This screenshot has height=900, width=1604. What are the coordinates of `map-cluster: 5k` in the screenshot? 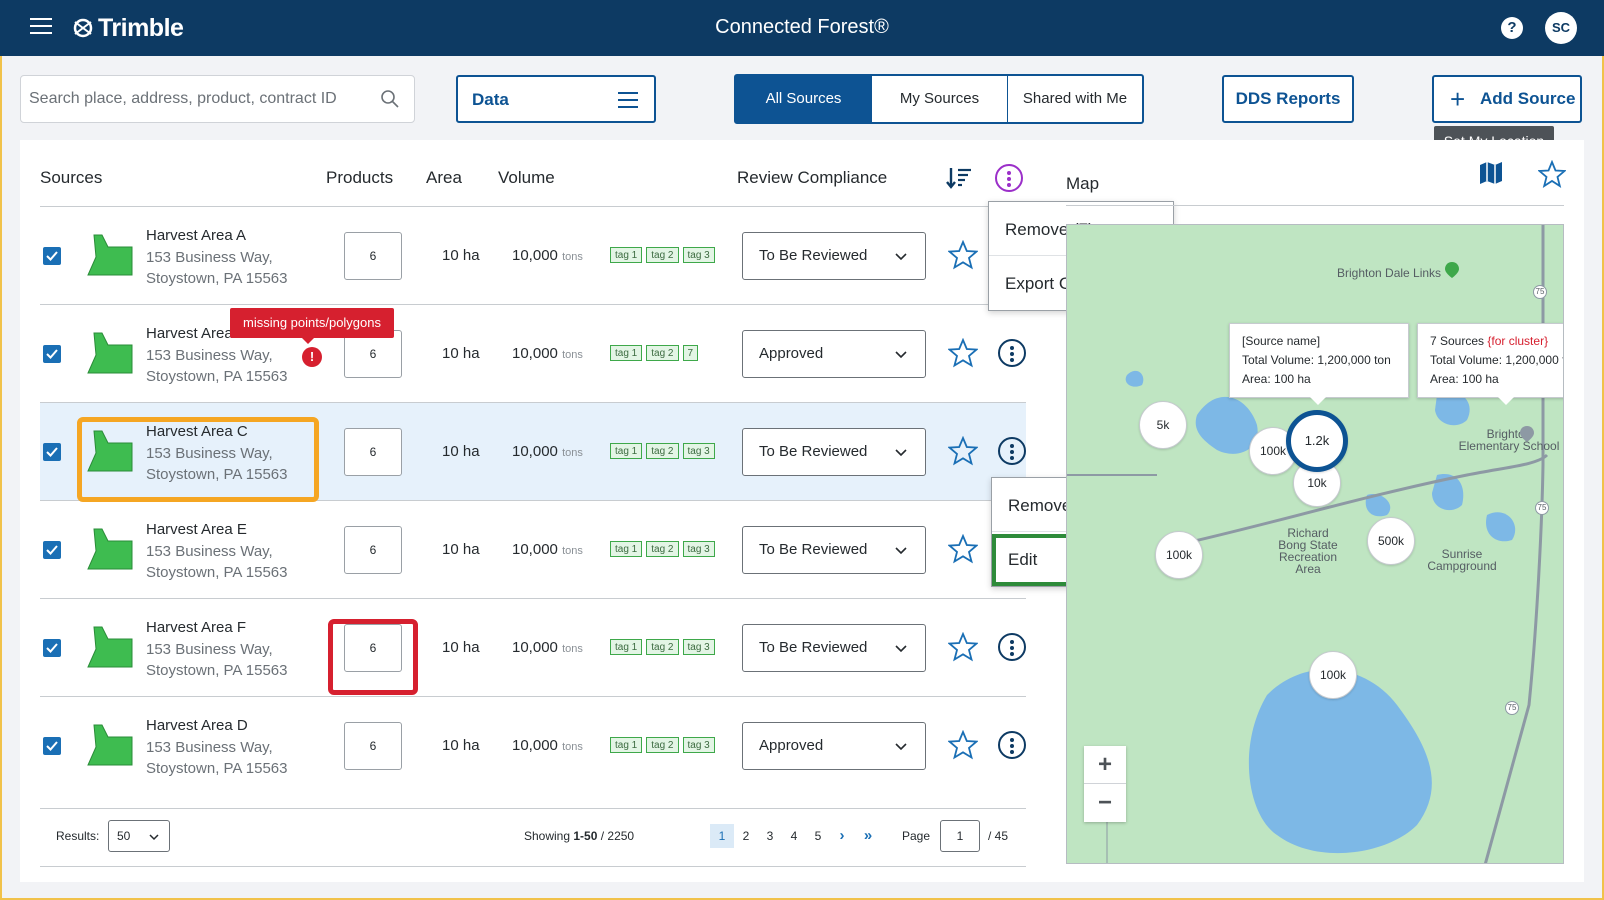 It's located at (1163, 425).